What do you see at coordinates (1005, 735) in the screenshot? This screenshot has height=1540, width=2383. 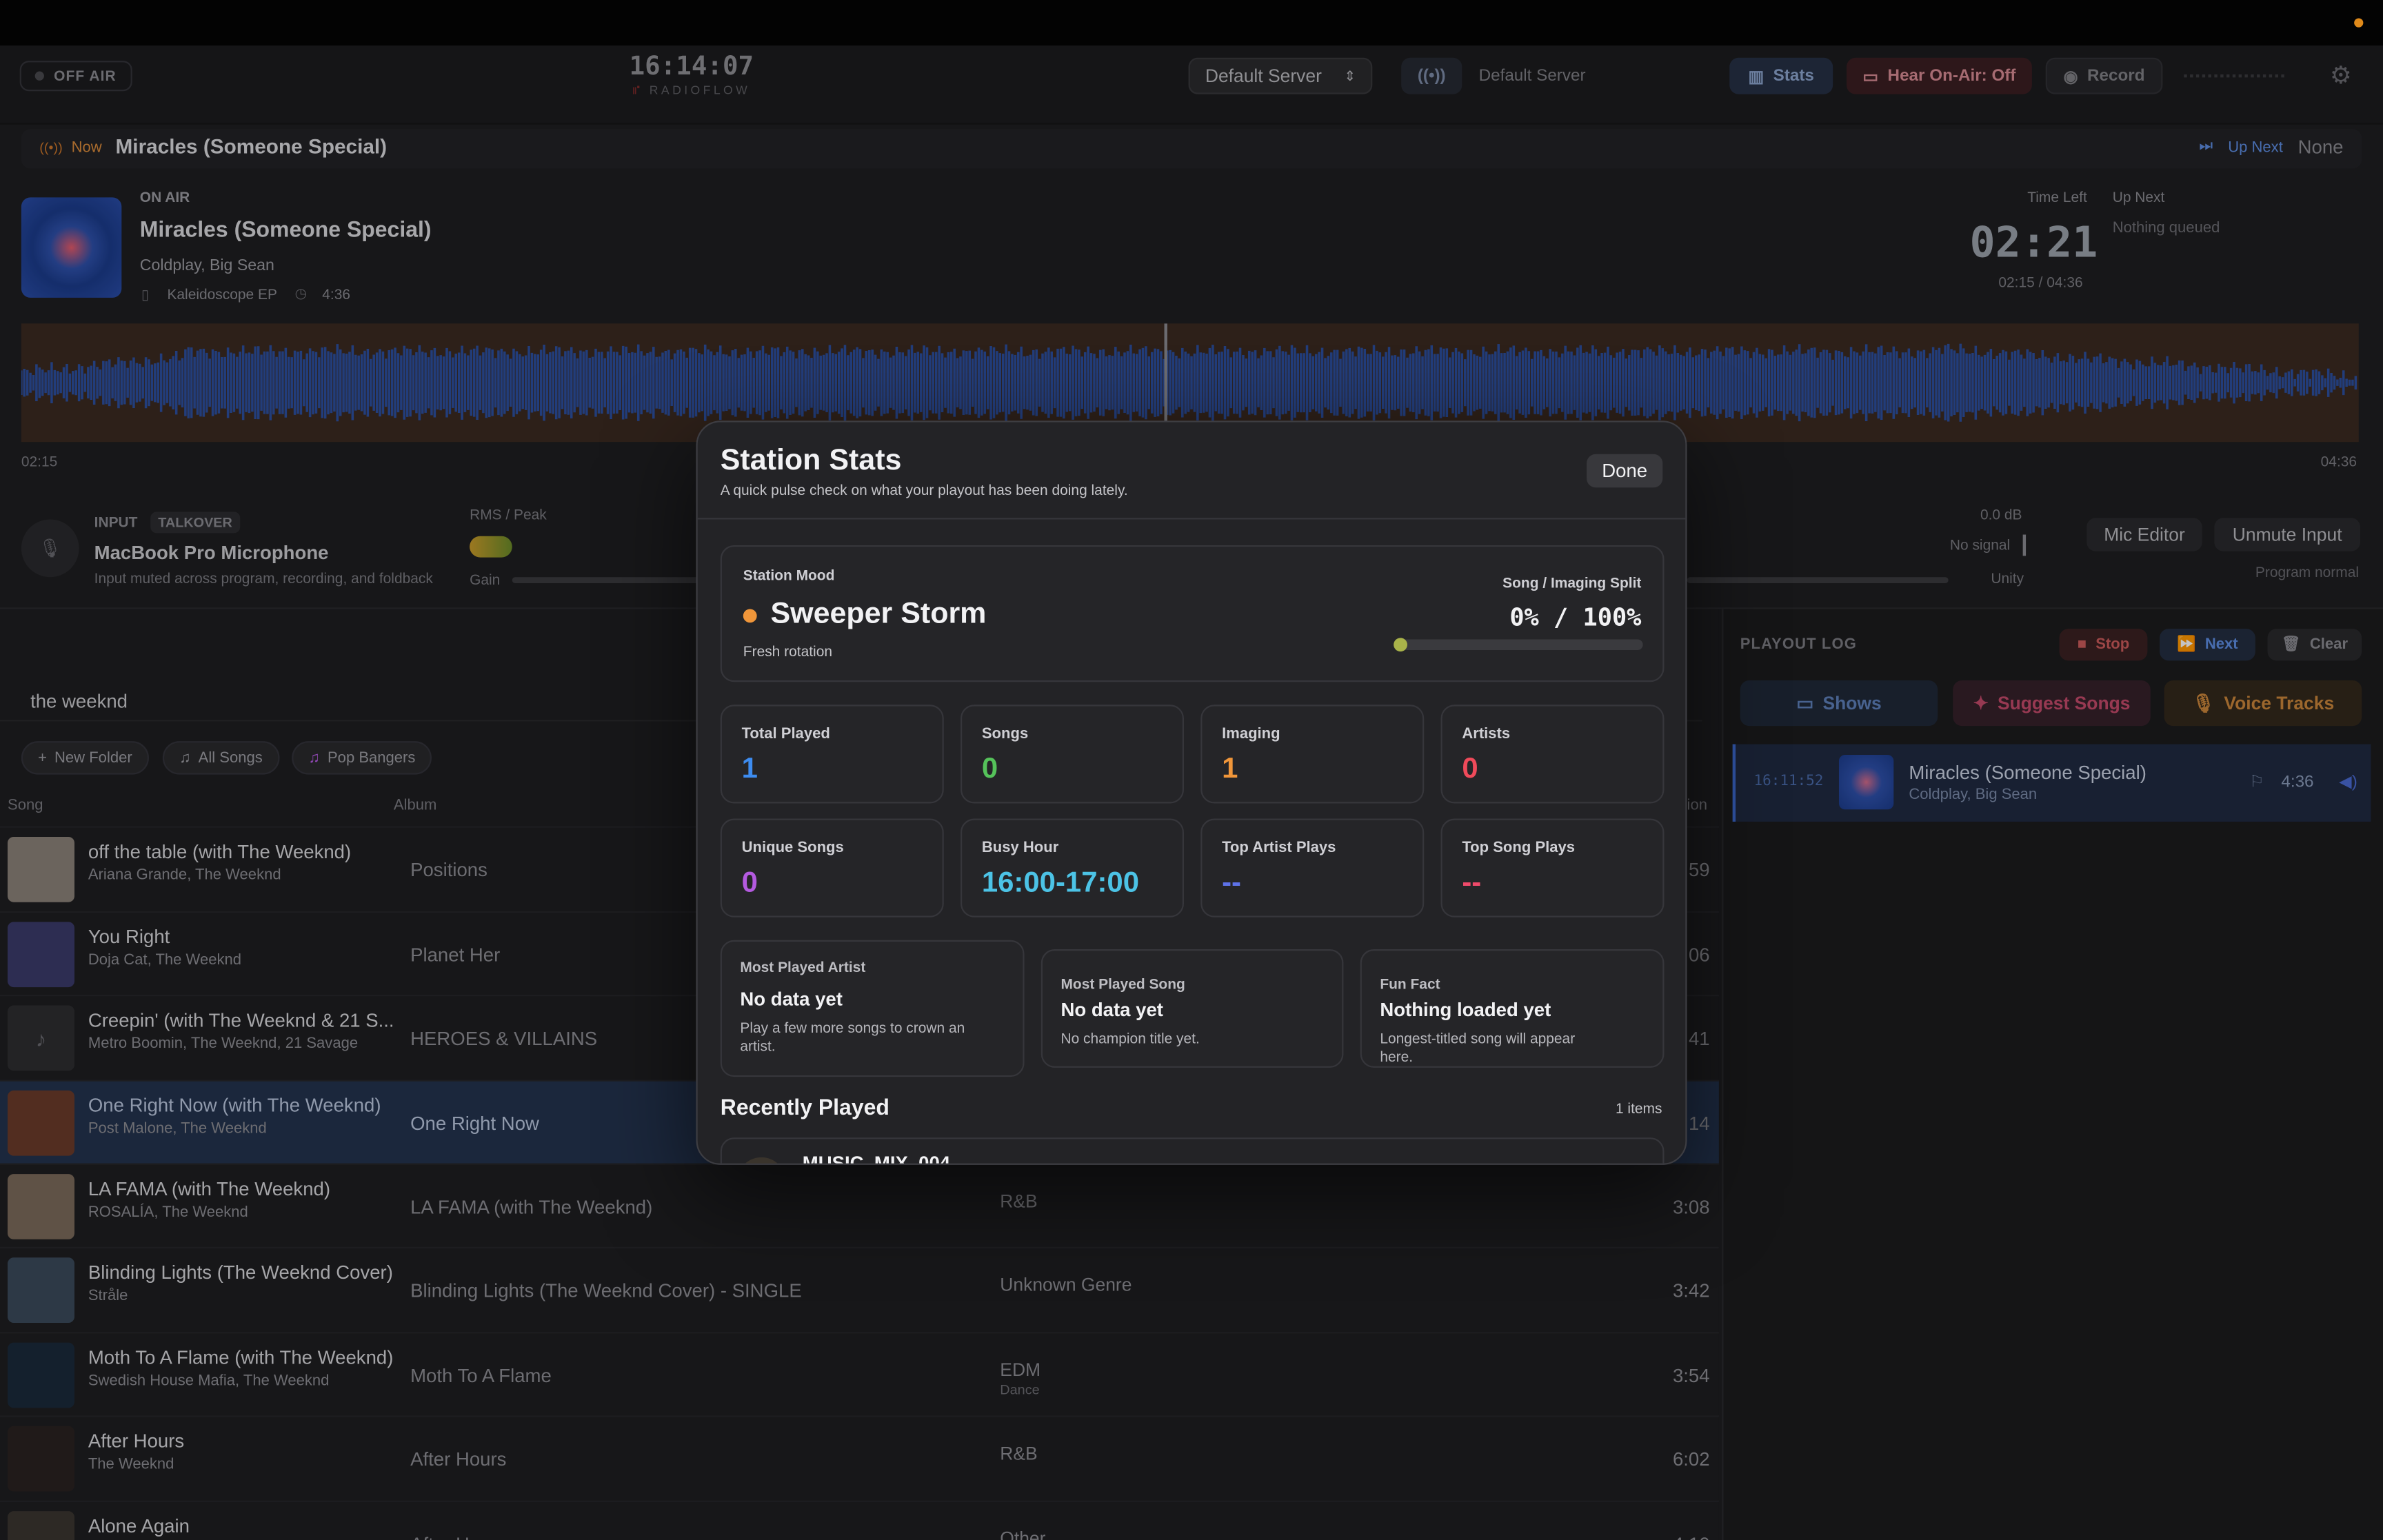 I see `stat-label: Songs` at bounding box center [1005, 735].